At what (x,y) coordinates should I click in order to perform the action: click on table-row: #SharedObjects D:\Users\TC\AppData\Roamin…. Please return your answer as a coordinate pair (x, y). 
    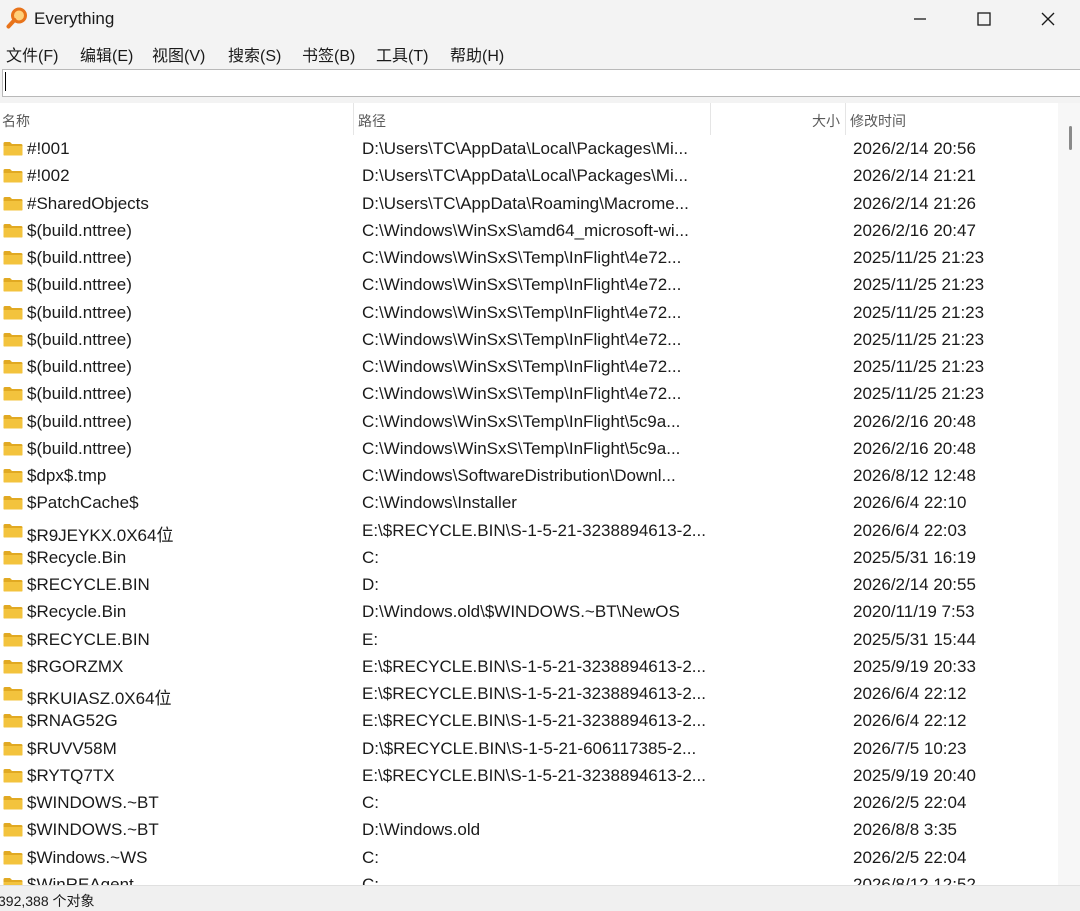
    Looking at the image, I should click on (529, 203).